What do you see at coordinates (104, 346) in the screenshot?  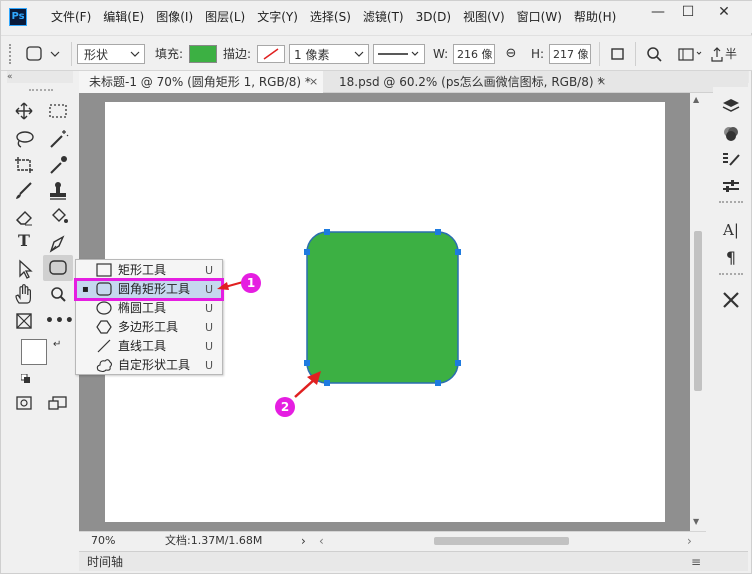 I see `line-icon` at bounding box center [104, 346].